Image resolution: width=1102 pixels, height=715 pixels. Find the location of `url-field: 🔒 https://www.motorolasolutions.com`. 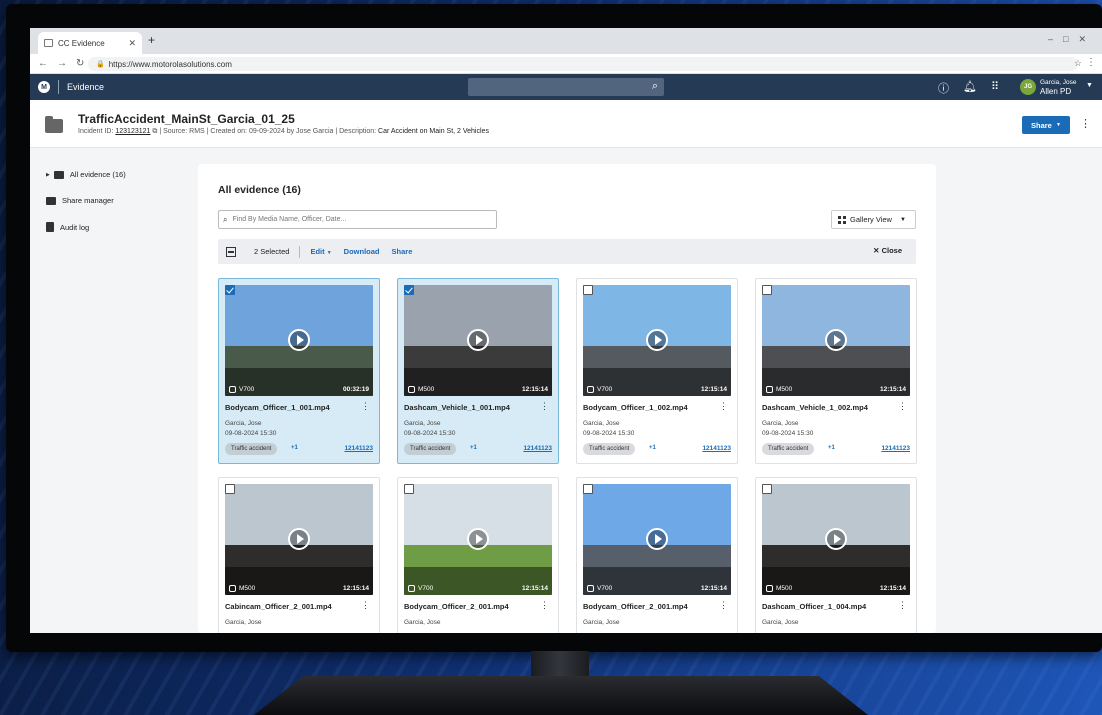

url-field: 🔒 https://www.motorolasolutions.com is located at coordinates (583, 64).